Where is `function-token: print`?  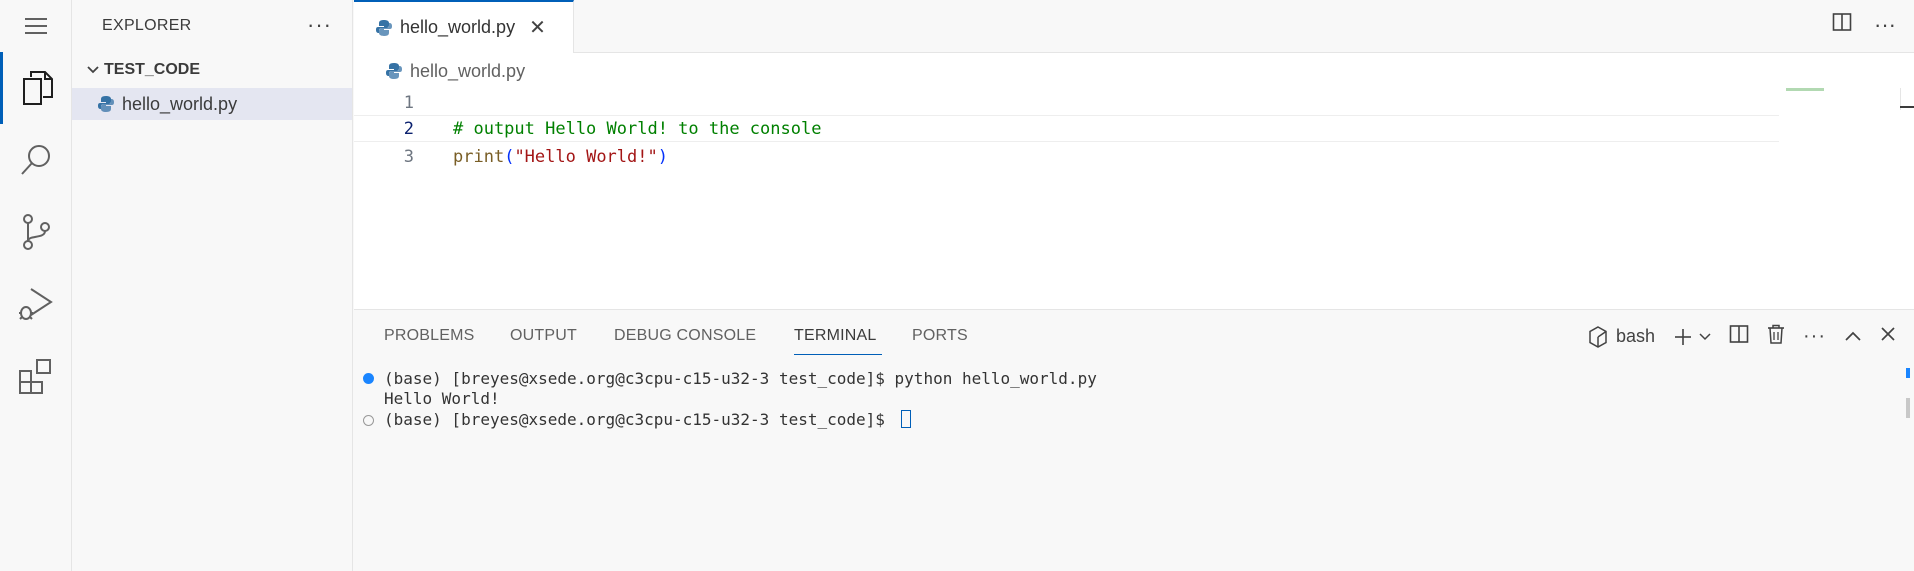
function-token: print is located at coordinates (479, 156).